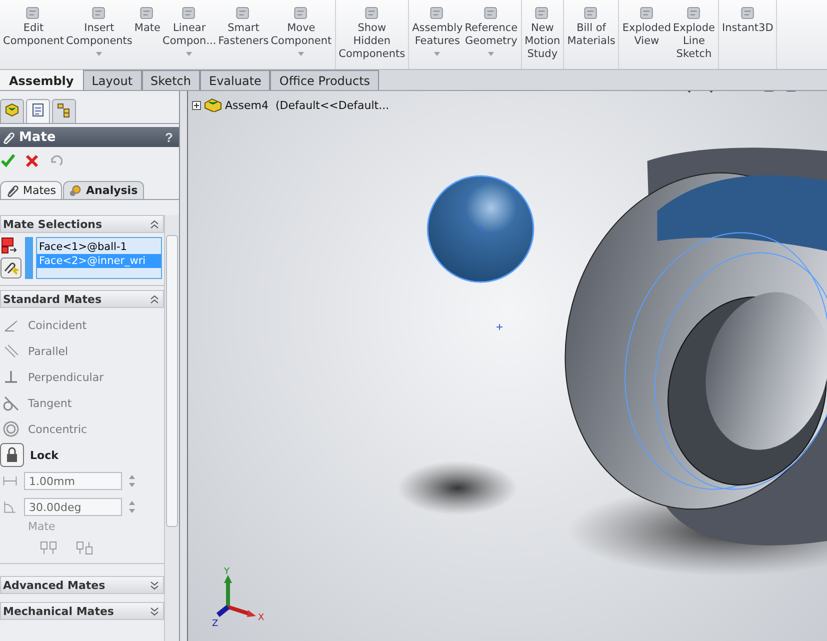 Image resolution: width=827 pixels, height=641 pixels. I want to click on mate-option: Tangent, so click(82, 403).